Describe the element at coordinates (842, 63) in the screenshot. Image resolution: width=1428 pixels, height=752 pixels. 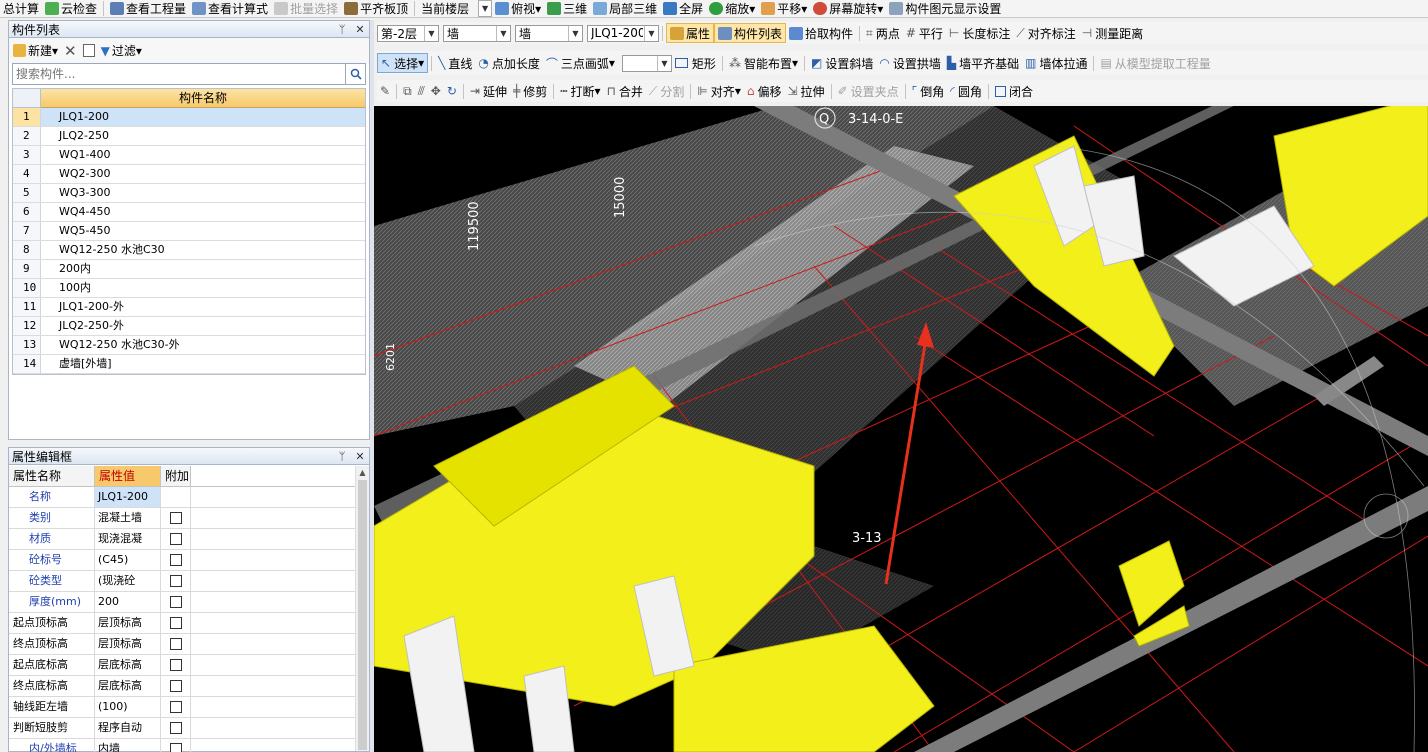
I see `slant-wall-button: ◩ 设置斜墙` at that location.